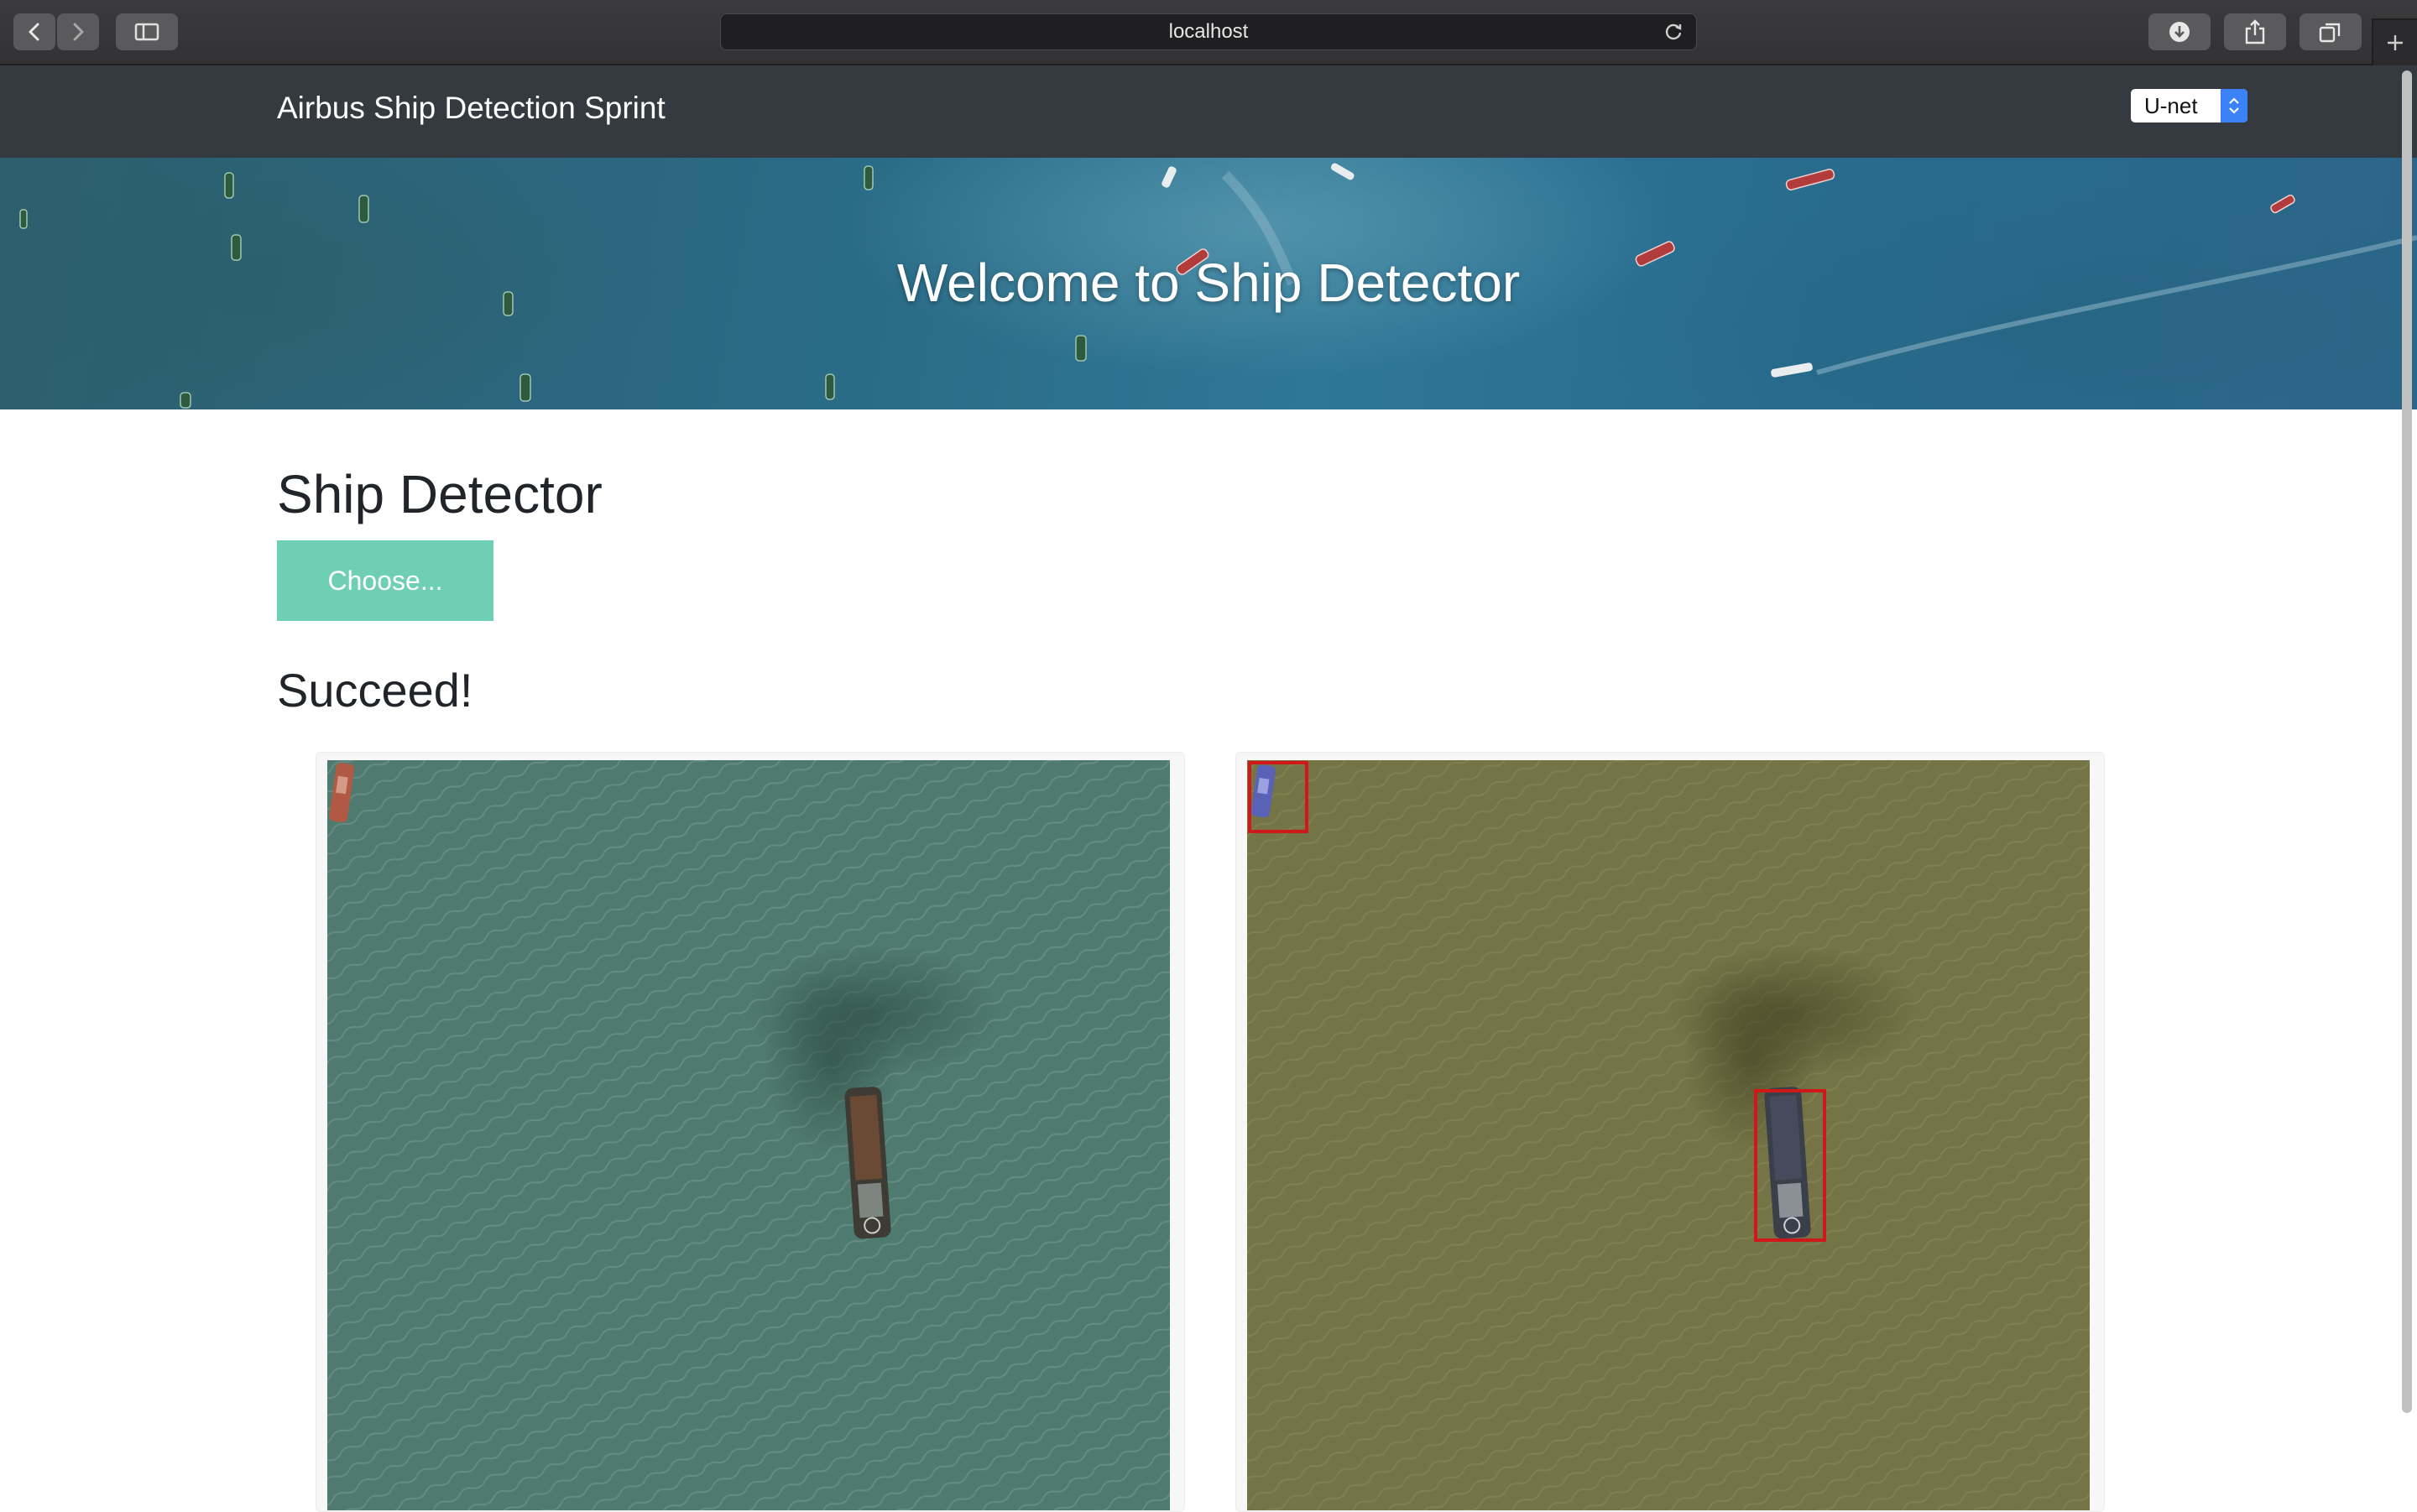 The height and width of the screenshot is (1512, 2417). I want to click on page-scrollbar, so click(2407, 741).